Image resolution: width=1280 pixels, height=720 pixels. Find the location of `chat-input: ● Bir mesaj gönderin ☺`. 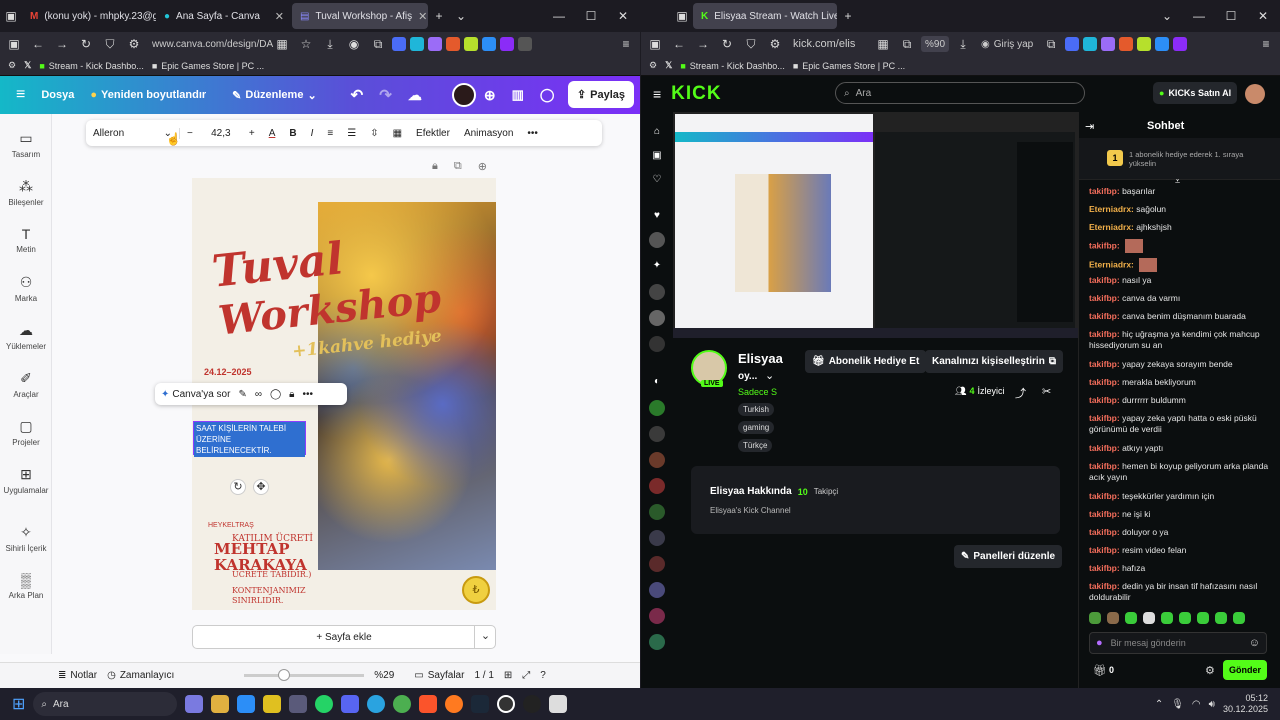

chat-input: ● Bir mesaj gönderin ☺ is located at coordinates (1178, 643).